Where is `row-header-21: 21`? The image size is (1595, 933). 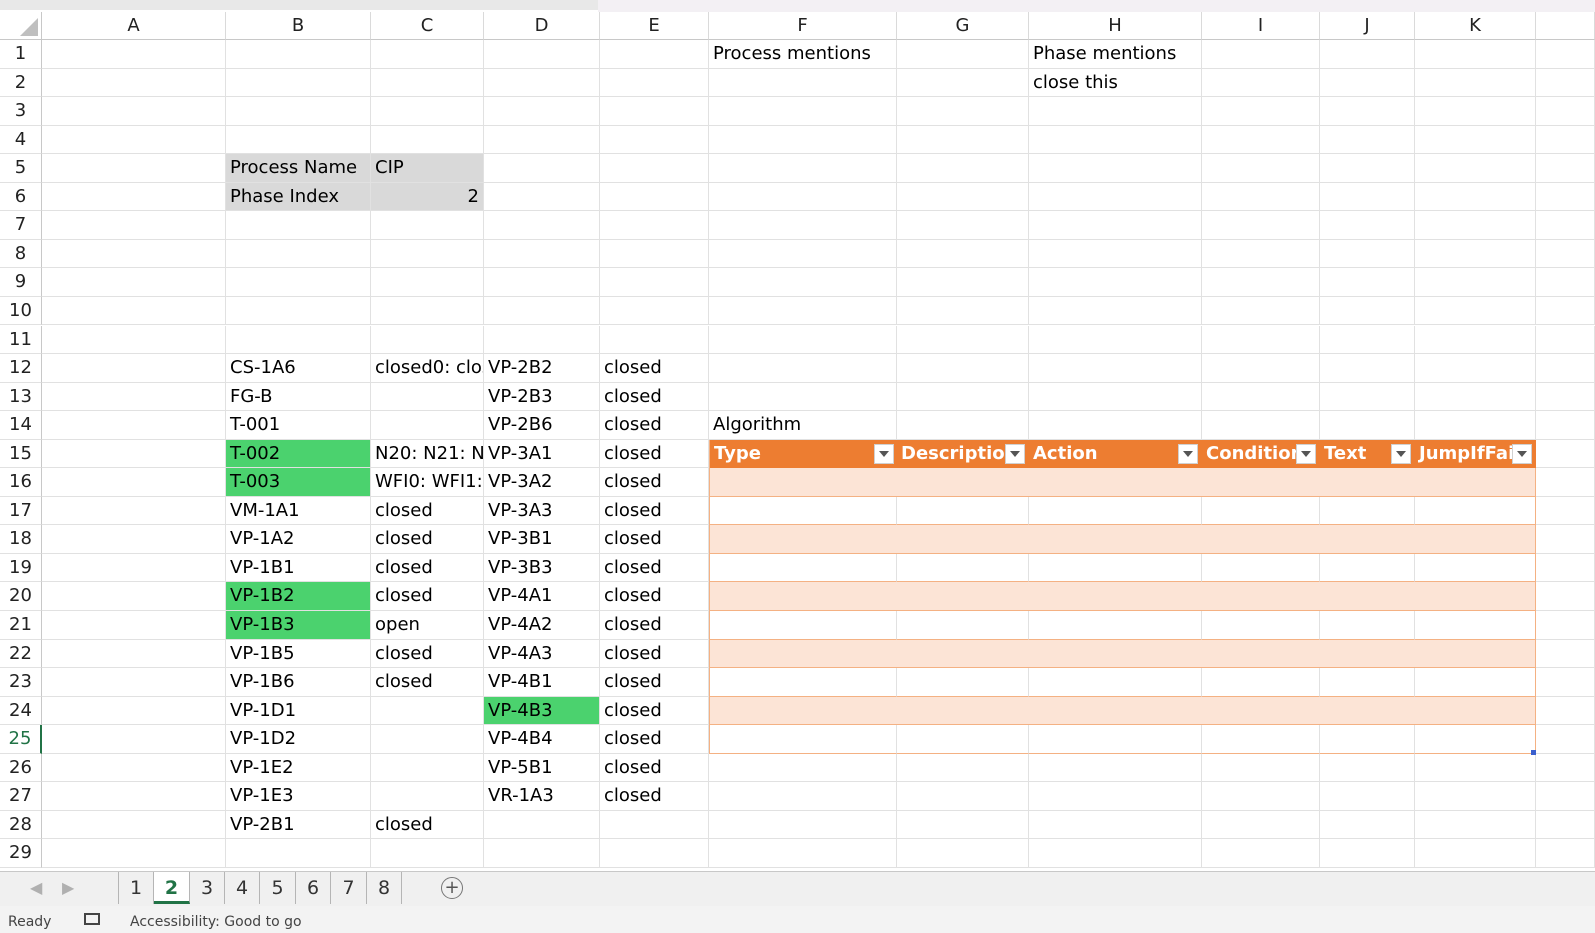
row-header-21: 21 is located at coordinates (21, 625).